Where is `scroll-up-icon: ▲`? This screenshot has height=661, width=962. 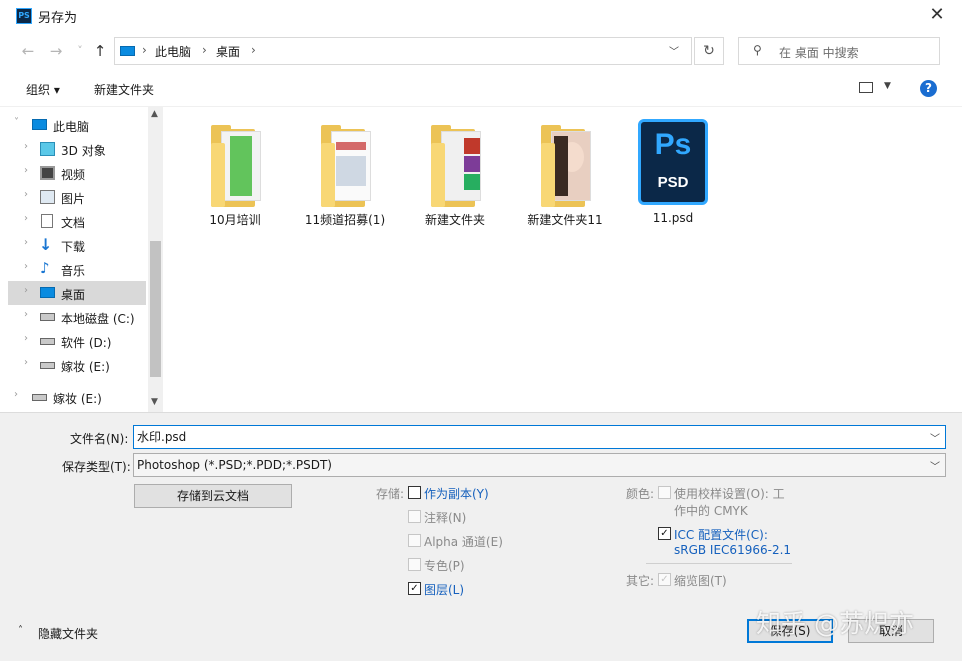 scroll-up-icon: ▲ is located at coordinates (154, 114).